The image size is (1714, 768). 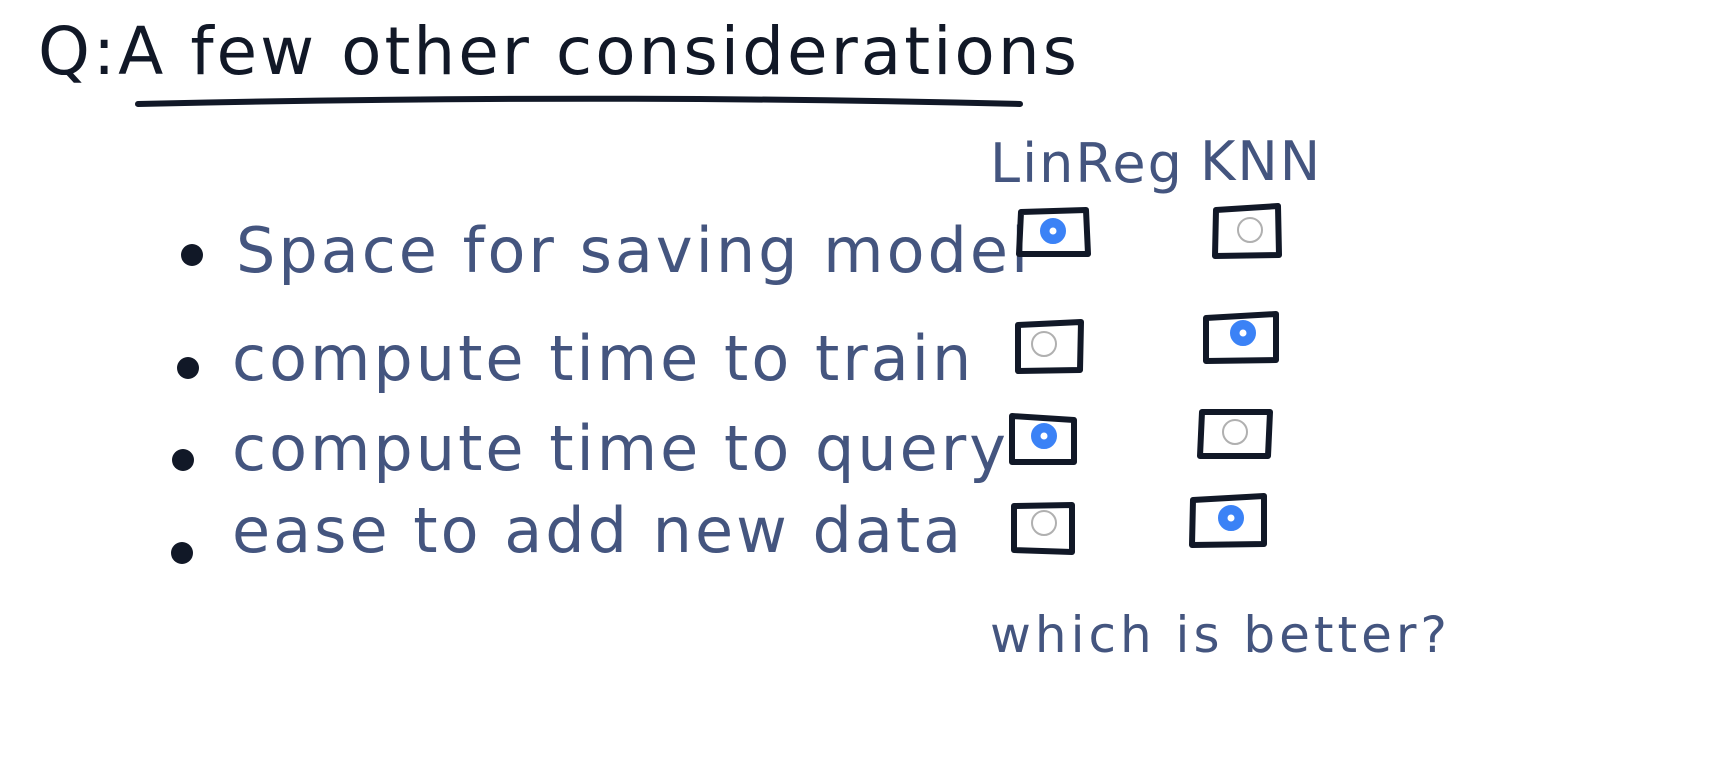 I want to click on slide-title: Q:A few other considerations, so click(x=559, y=51).